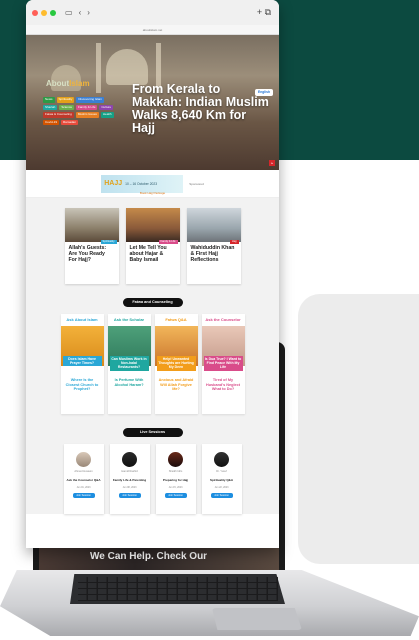 The image size is (419, 640). What do you see at coordinates (129, 318) in the screenshot?
I see `fatwa-card-heading: Ask the Scholar` at bounding box center [129, 318].